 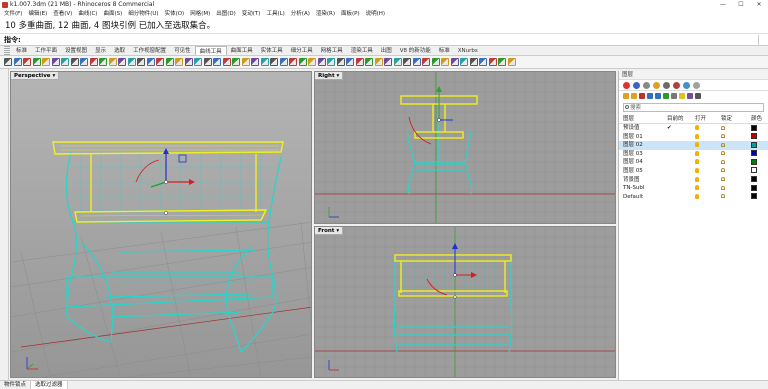 What do you see at coordinates (329, 231) in the screenshot?
I see `viewport-title-front: Front ▾` at bounding box center [329, 231].